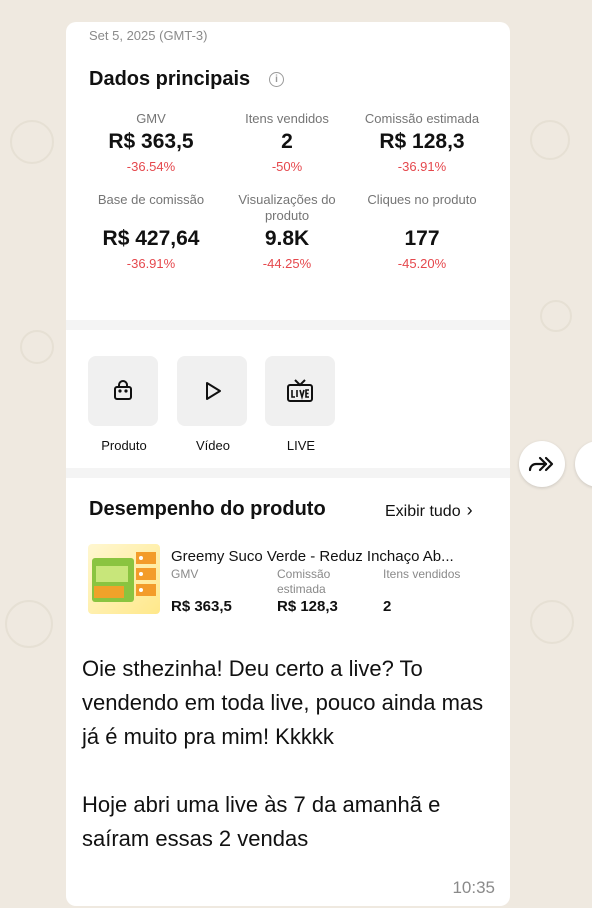  Describe the element at coordinates (287, 238) in the screenshot. I see `metric-value: 9.8K` at that location.